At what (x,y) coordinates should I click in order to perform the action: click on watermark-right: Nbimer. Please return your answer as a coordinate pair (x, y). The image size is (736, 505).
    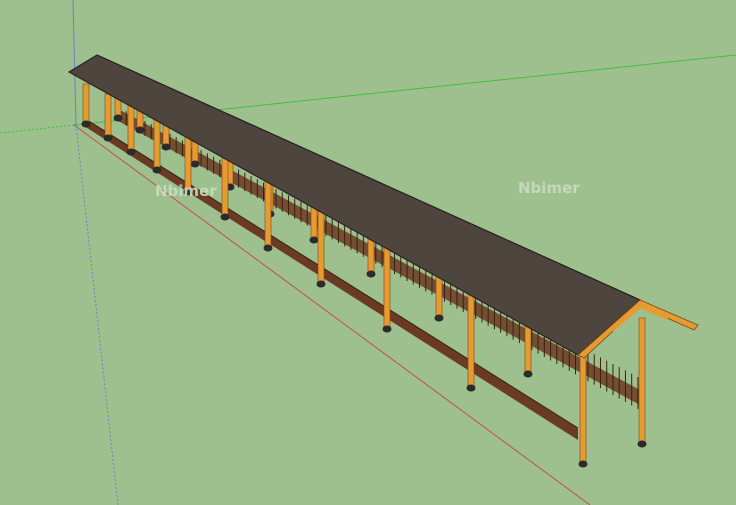
    Looking at the image, I should click on (549, 188).